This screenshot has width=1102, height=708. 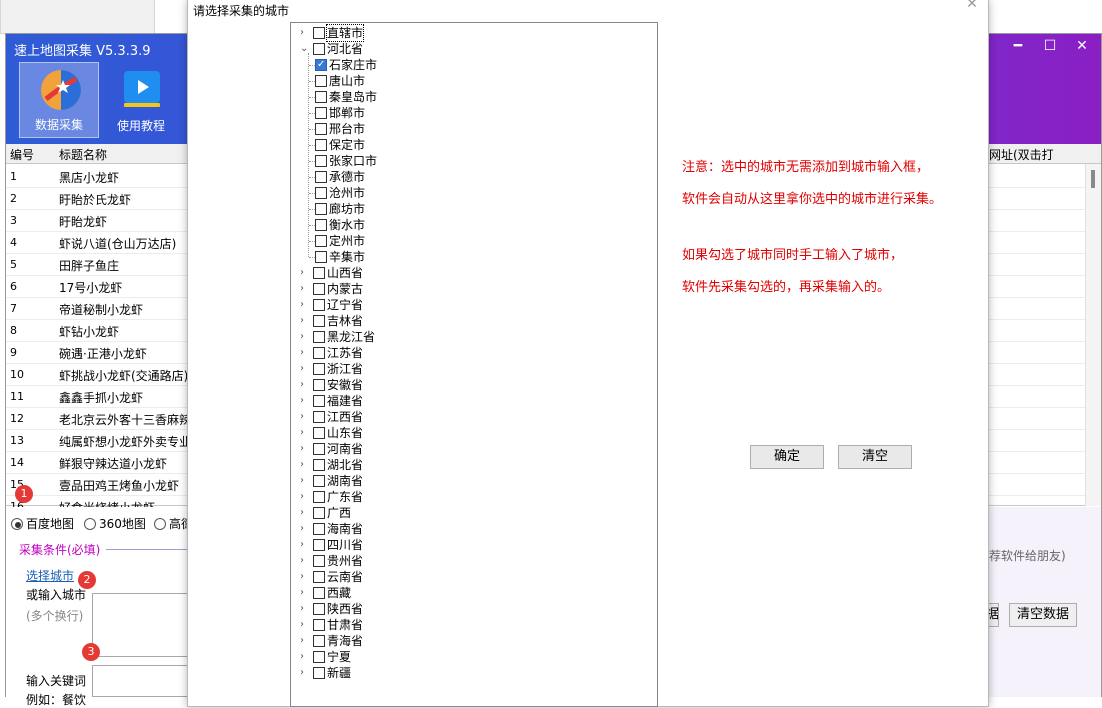 I want to click on tree-node-label: 邢台市, so click(x=347, y=129).